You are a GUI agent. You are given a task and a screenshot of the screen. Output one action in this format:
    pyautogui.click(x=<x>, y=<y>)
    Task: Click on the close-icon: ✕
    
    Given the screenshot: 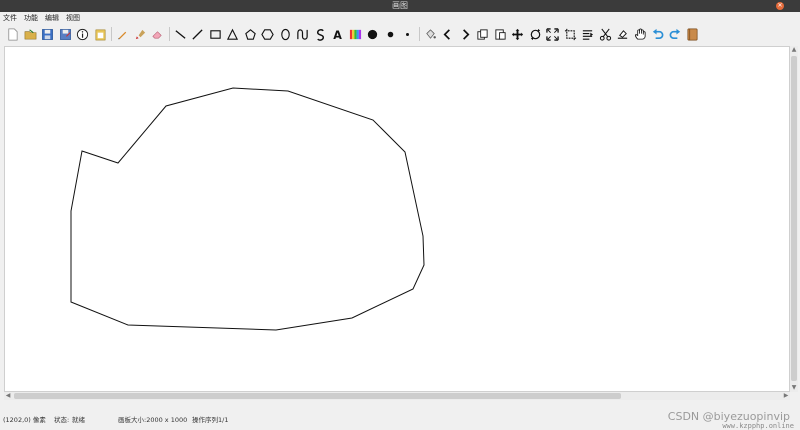 What is the action you would take?
    pyautogui.click(x=780, y=6)
    